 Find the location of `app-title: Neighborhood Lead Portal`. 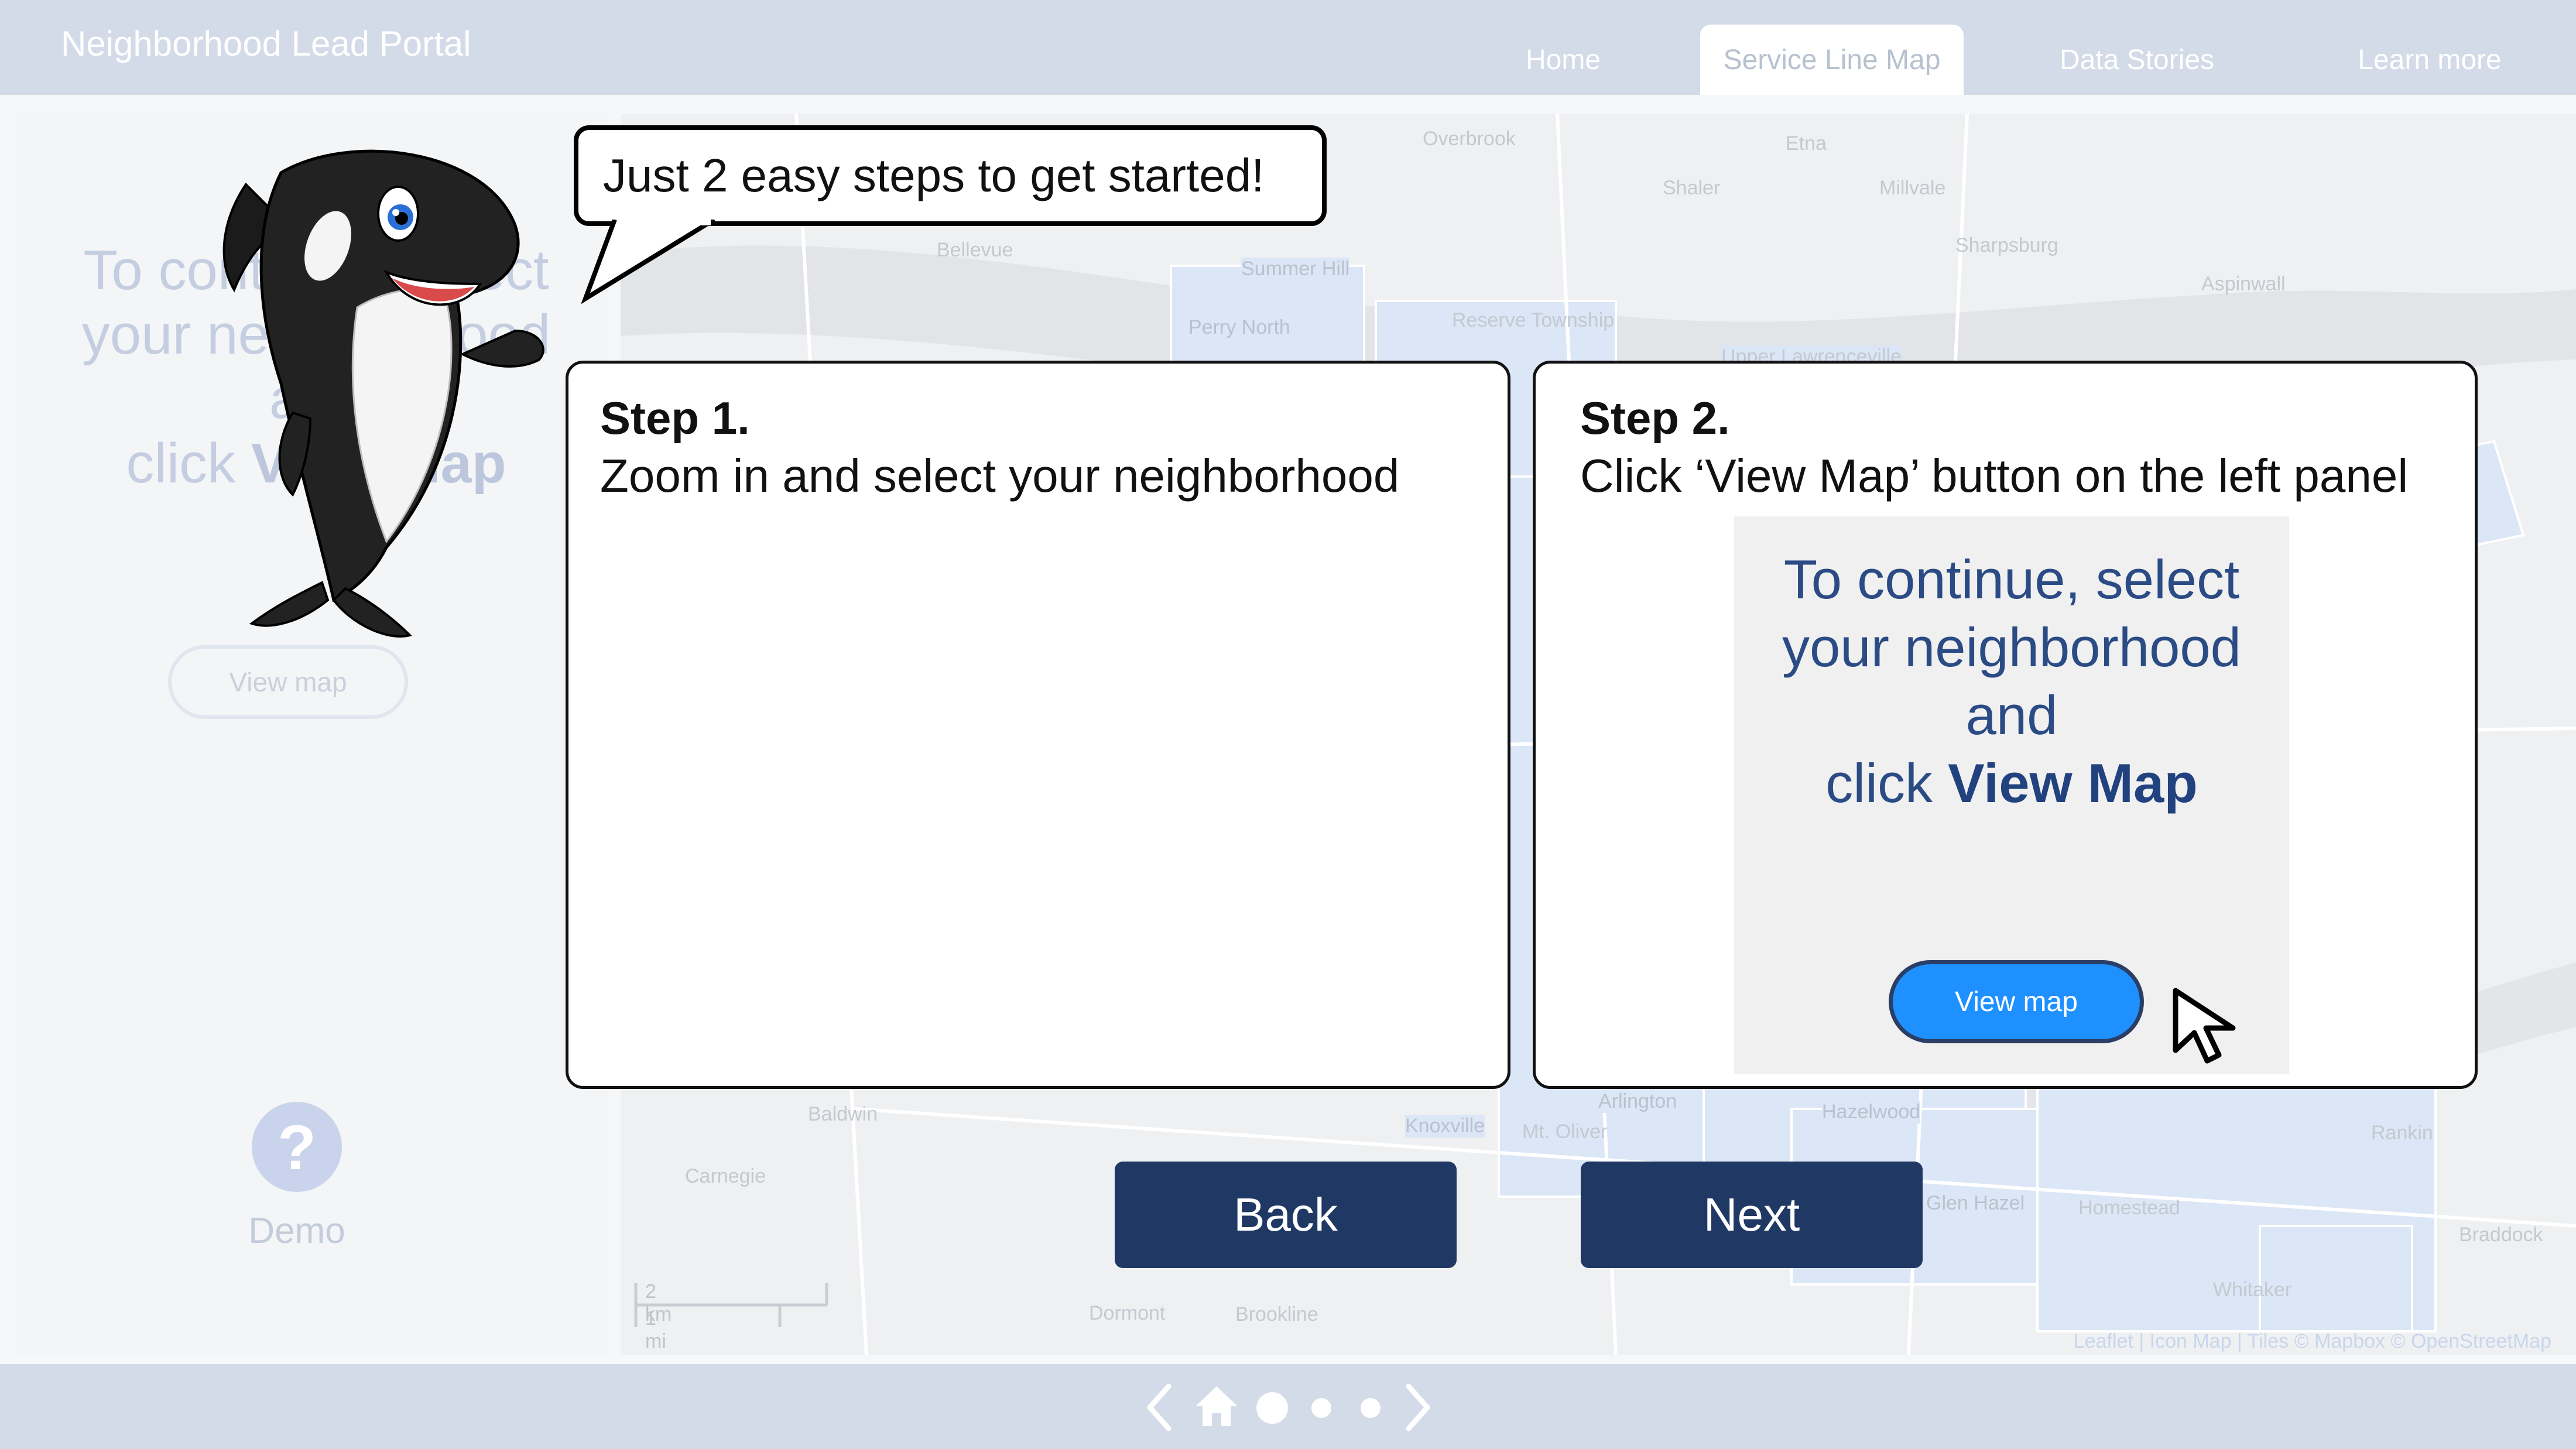

app-title: Neighborhood Lead Portal is located at coordinates (266, 43).